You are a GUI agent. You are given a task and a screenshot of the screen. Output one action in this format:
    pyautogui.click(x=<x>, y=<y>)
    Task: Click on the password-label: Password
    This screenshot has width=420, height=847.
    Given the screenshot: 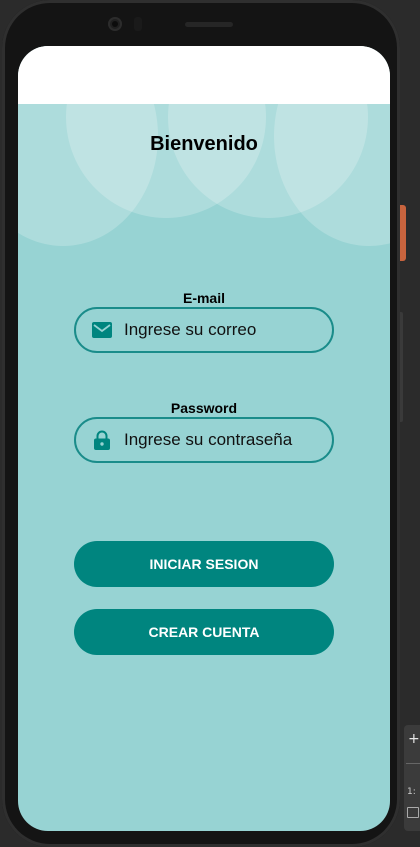 What is the action you would take?
    pyautogui.click(x=204, y=408)
    